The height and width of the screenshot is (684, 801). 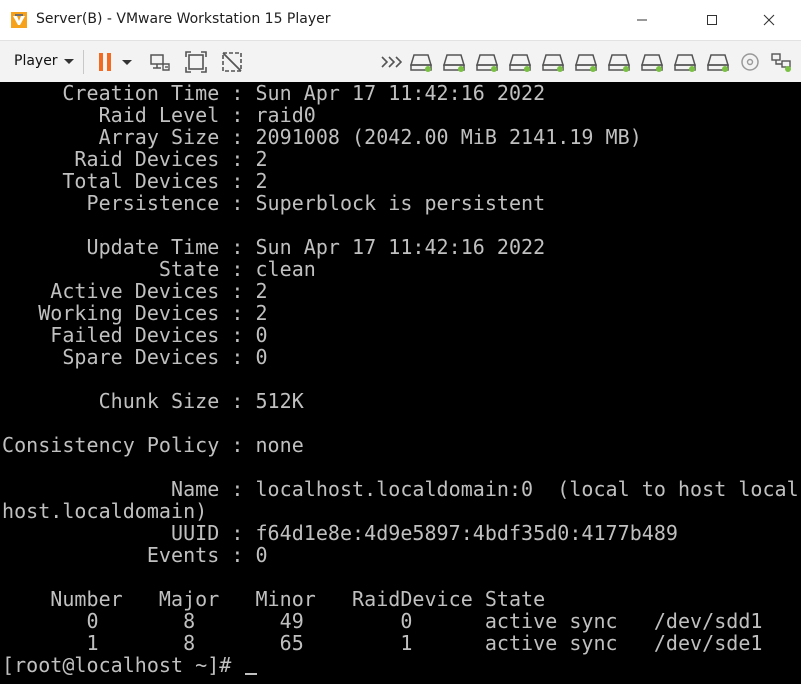 What do you see at coordinates (105, 511) in the screenshot?
I see `console-line: host.localdomain)` at bounding box center [105, 511].